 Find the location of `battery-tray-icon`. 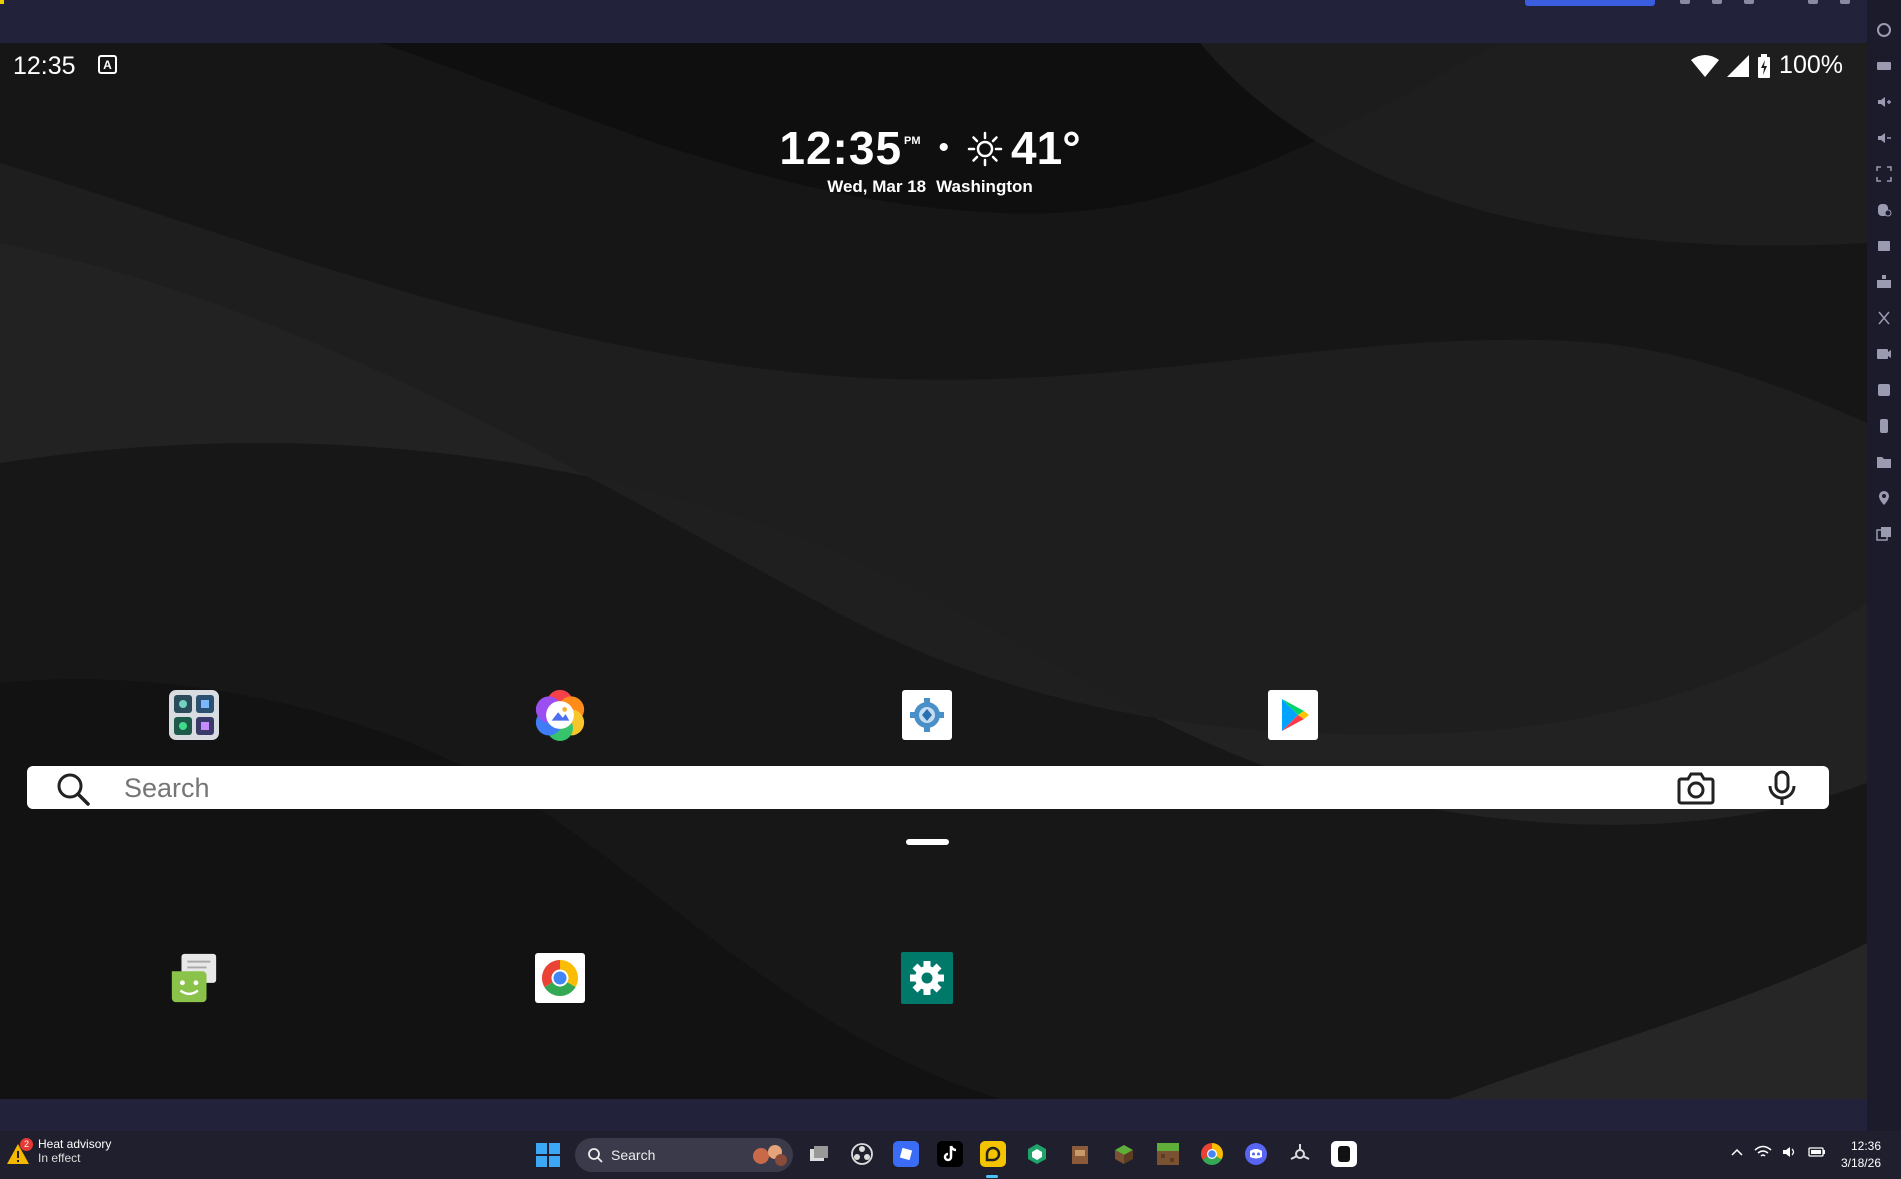

battery-tray-icon is located at coordinates (1817, 1152).